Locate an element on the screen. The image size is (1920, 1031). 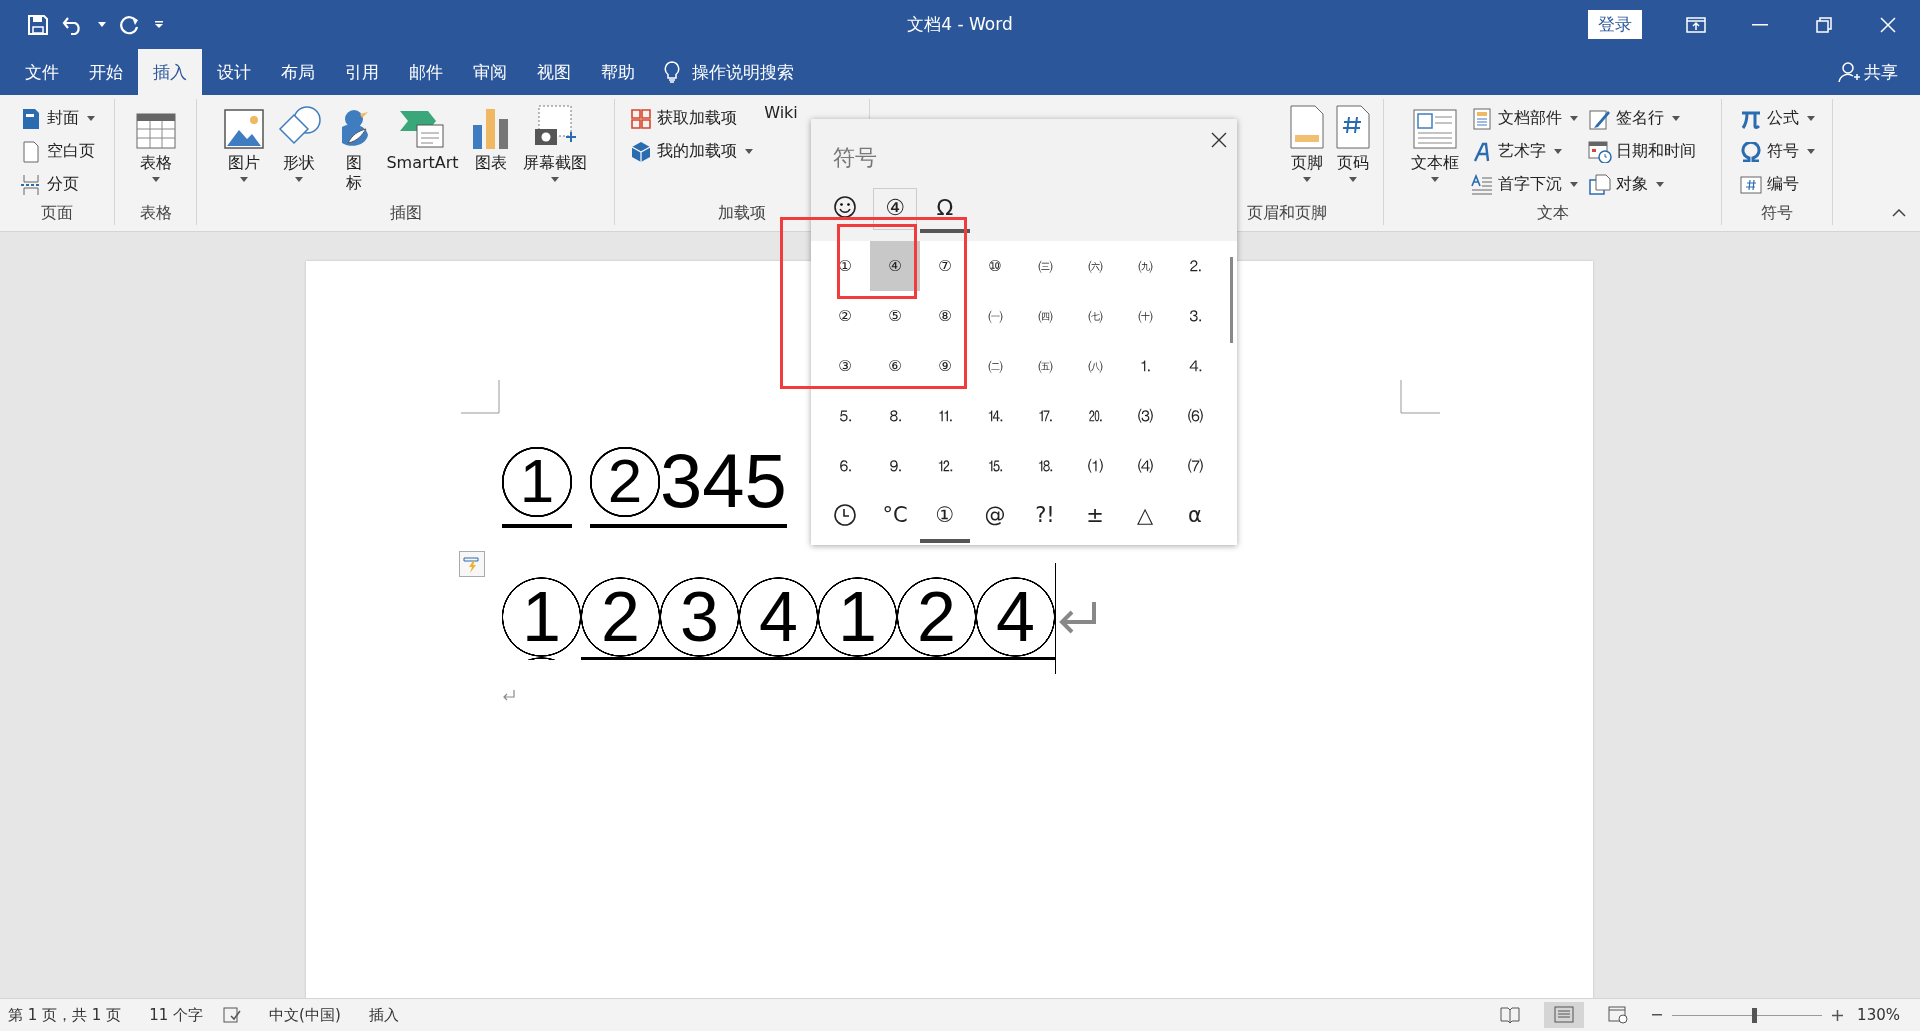
ribbon-button: 页脚 is located at coordinates (1307, 150).